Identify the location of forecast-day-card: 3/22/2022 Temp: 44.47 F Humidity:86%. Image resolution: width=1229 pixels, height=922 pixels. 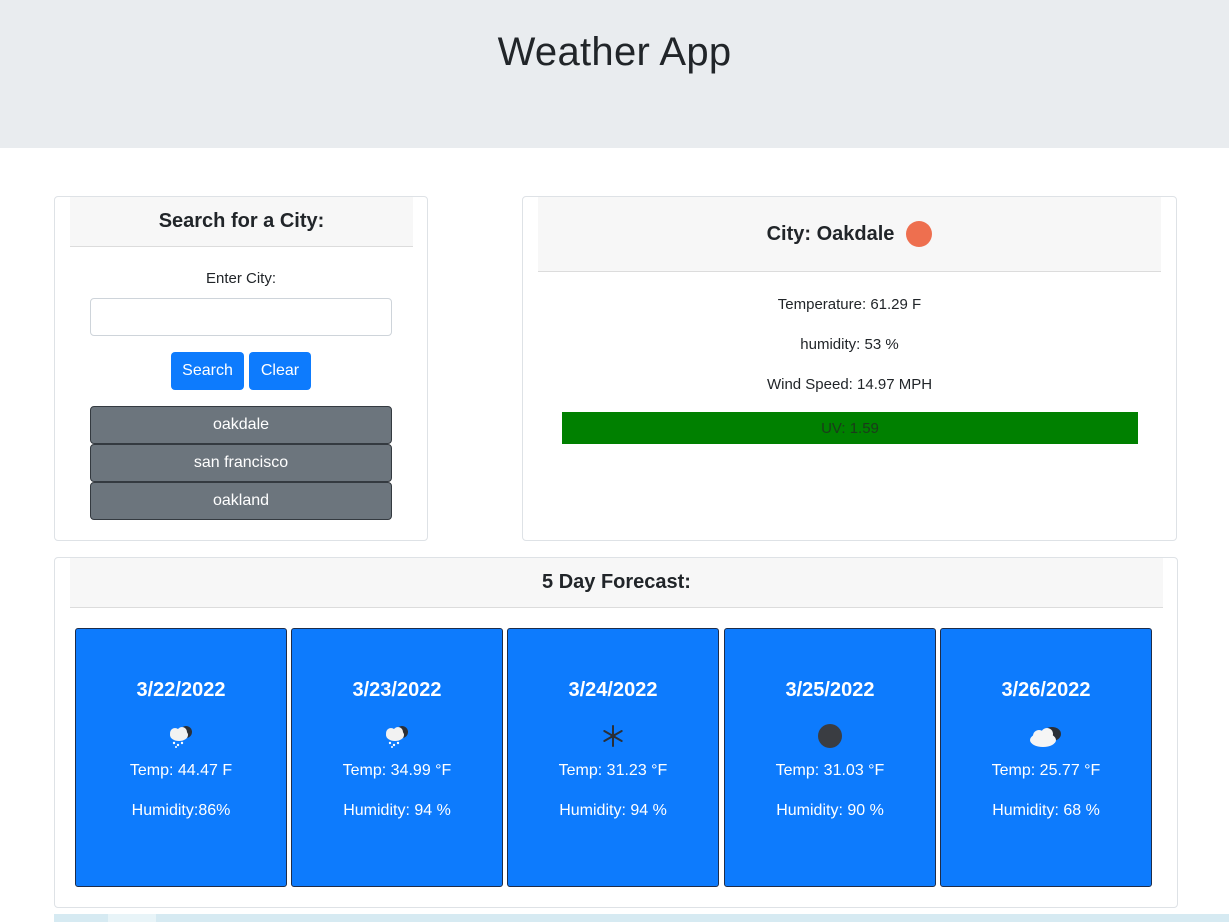
(181, 757).